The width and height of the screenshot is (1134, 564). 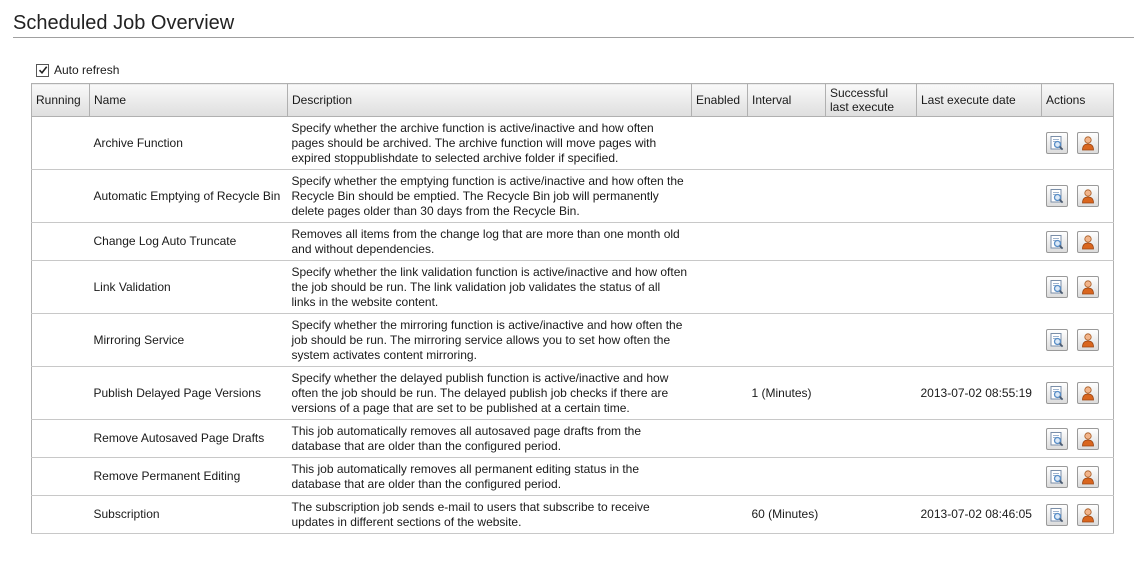 What do you see at coordinates (42, 70) in the screenshot?
I see `auto-refresh-checkbox` at bounding box center [42, 70].